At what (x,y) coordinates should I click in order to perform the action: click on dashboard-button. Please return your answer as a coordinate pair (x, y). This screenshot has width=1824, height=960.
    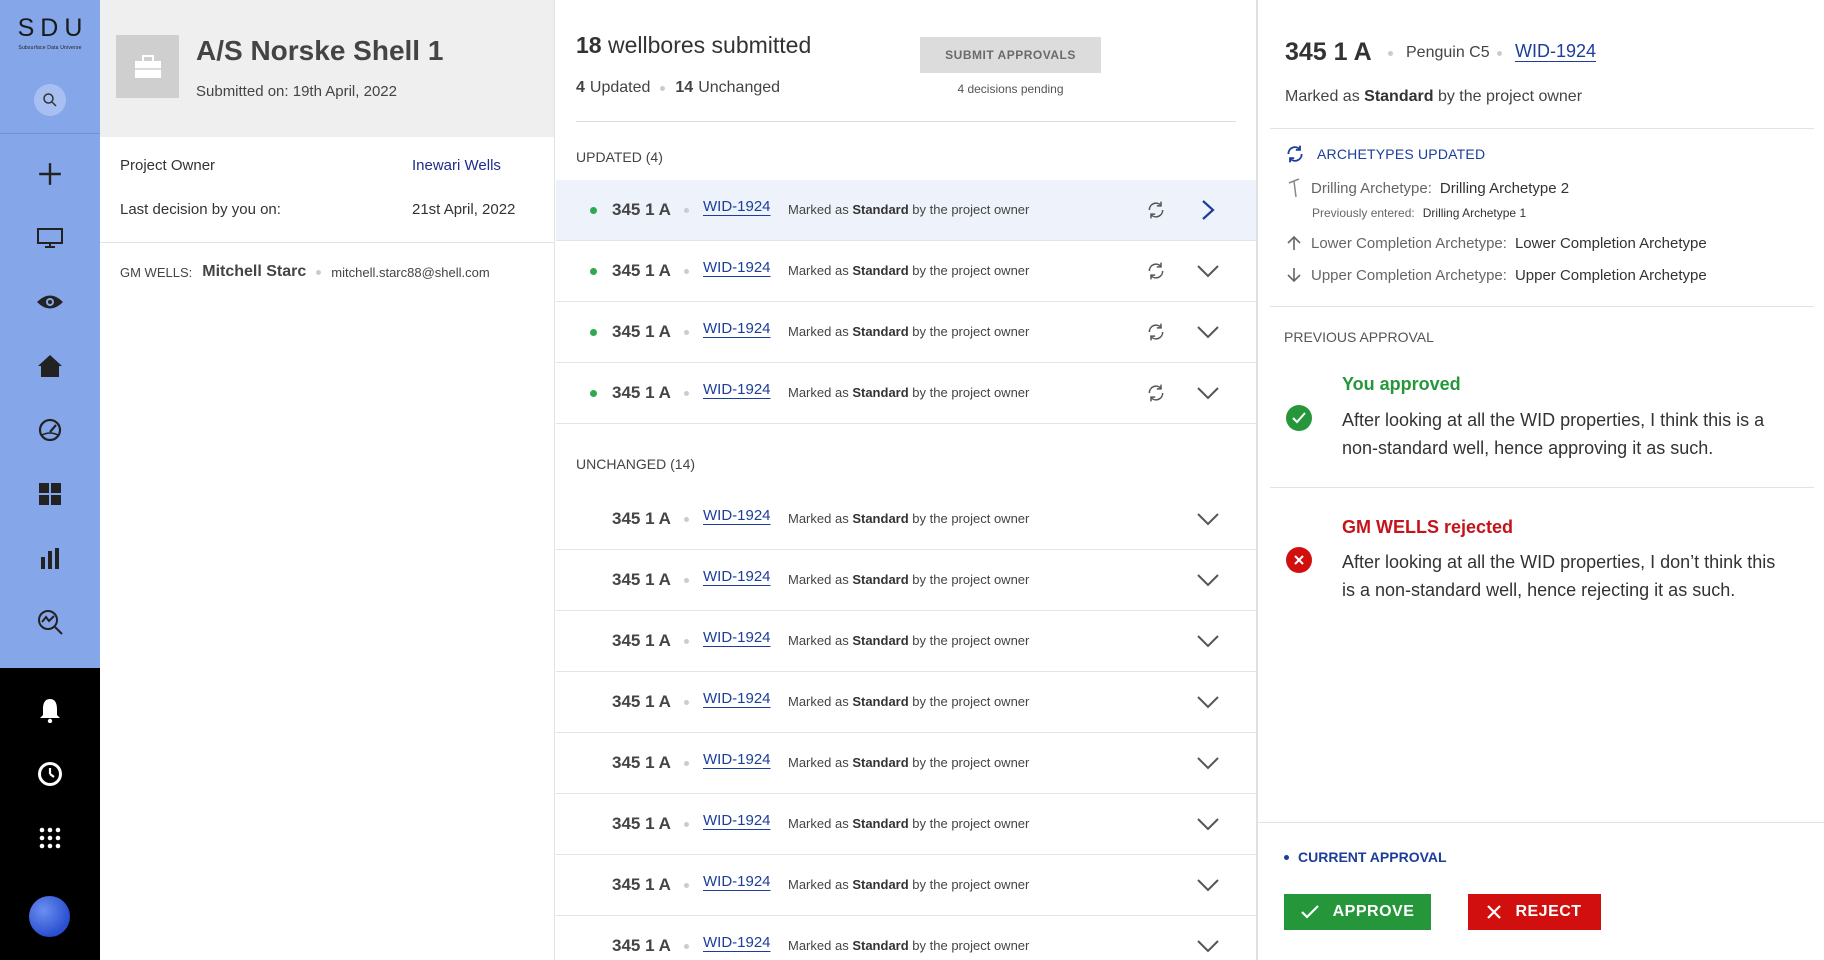
    Looking at the image, I should click on (50, 494).